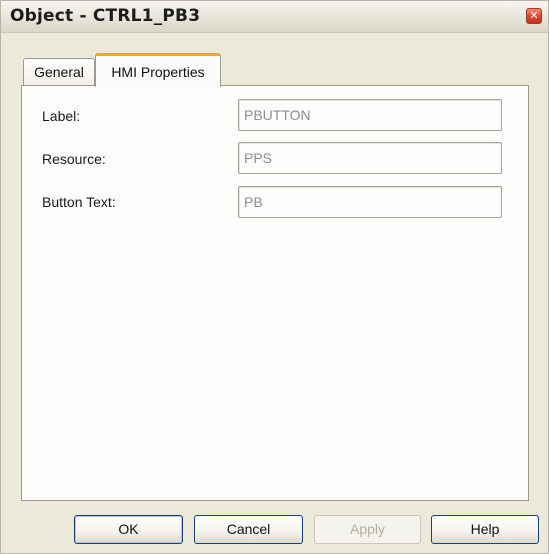  I want to click on resource-field-label: Resource:, so click(74, 159).